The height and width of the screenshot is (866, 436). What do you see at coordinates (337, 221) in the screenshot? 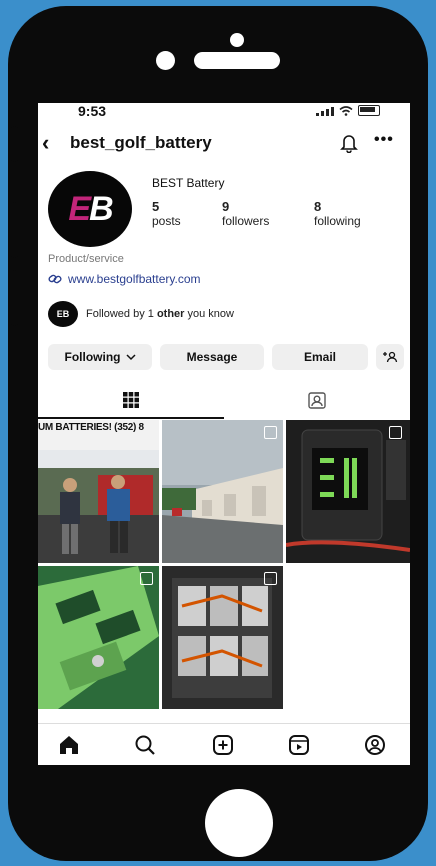
I see `following-label: following` at bounding box center [337, 221].